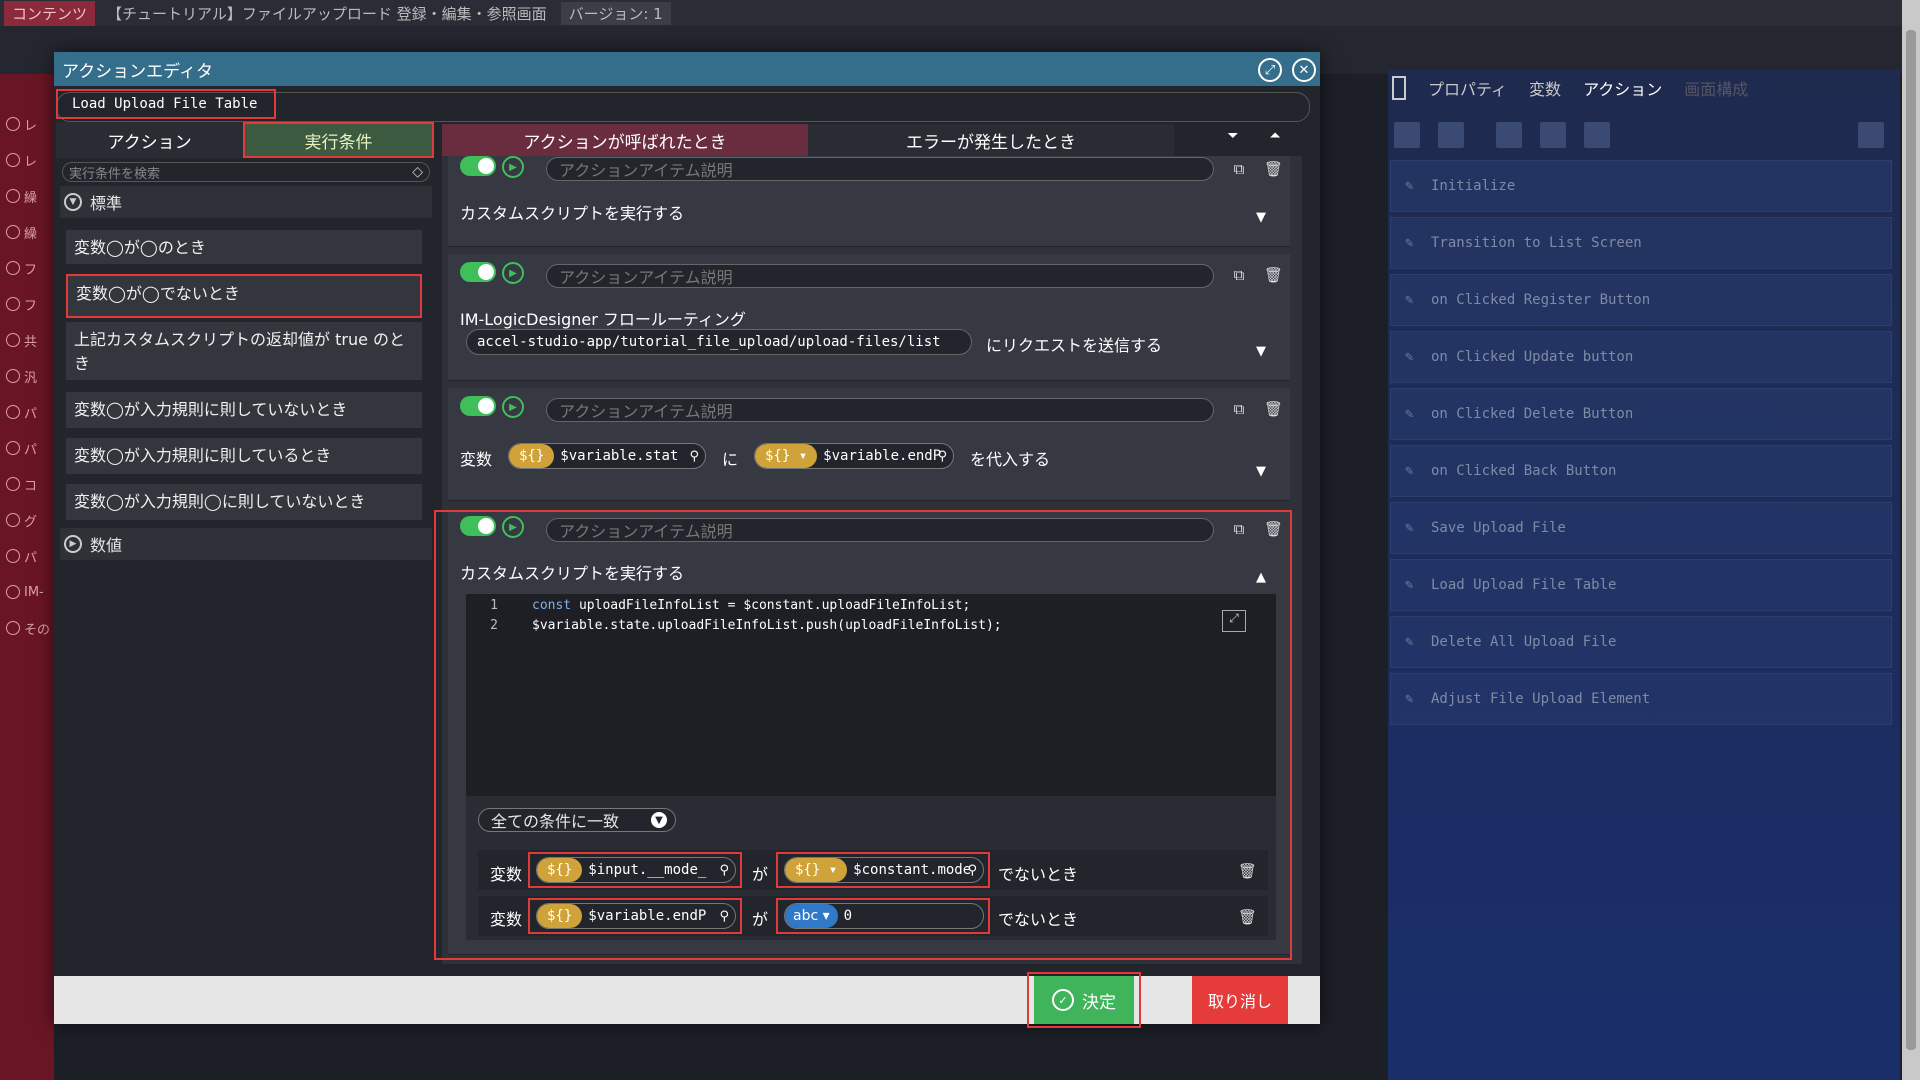 Image resolution: width=1920 pixels, height=1080 pixels. What do you see at coordinates (1261, 578) in the screenshot?
I see `chevron-up-icon: ▲` at bounding box center [1261, 578].